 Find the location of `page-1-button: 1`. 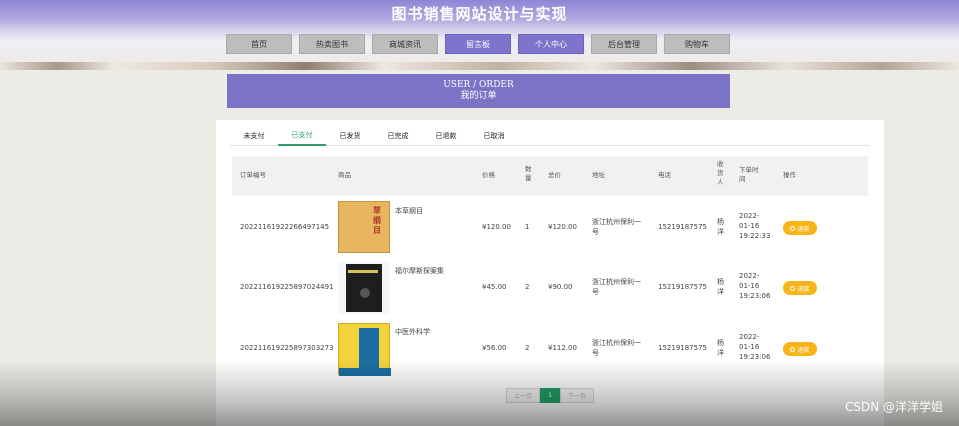

page-1-button: 1 is located at coordinates (550, 395).